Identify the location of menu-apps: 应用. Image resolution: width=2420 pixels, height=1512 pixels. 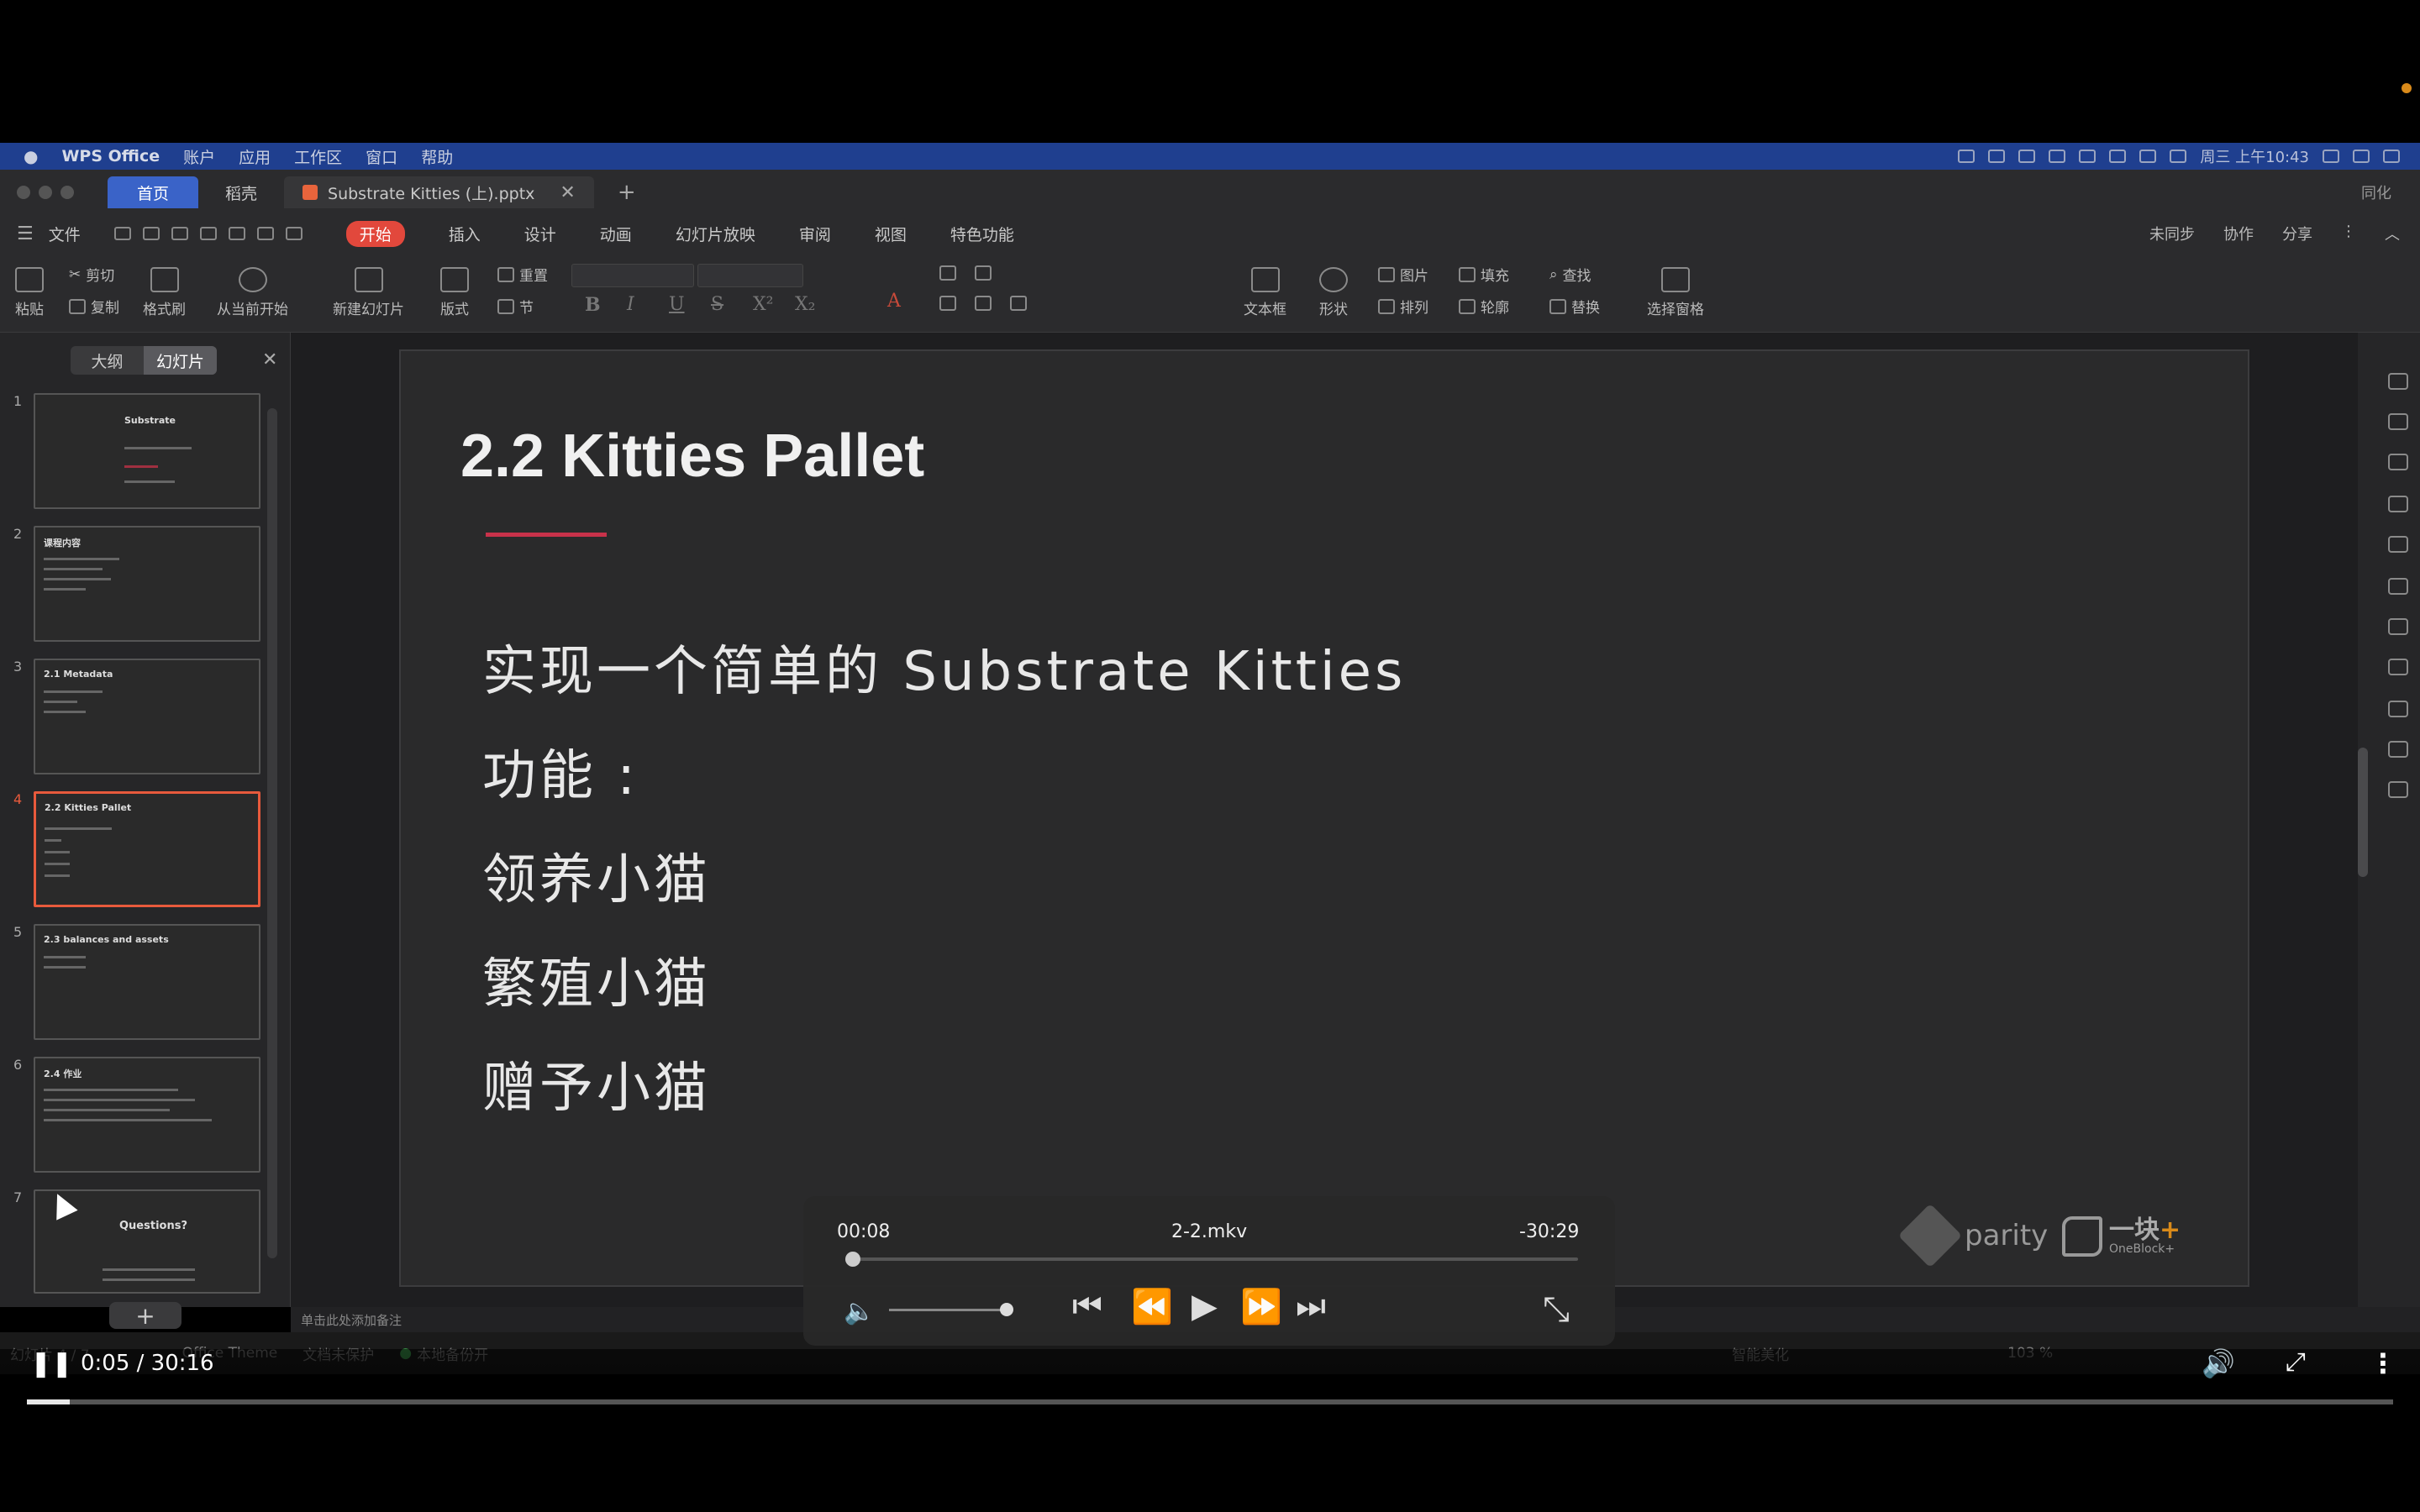
(255, 156).